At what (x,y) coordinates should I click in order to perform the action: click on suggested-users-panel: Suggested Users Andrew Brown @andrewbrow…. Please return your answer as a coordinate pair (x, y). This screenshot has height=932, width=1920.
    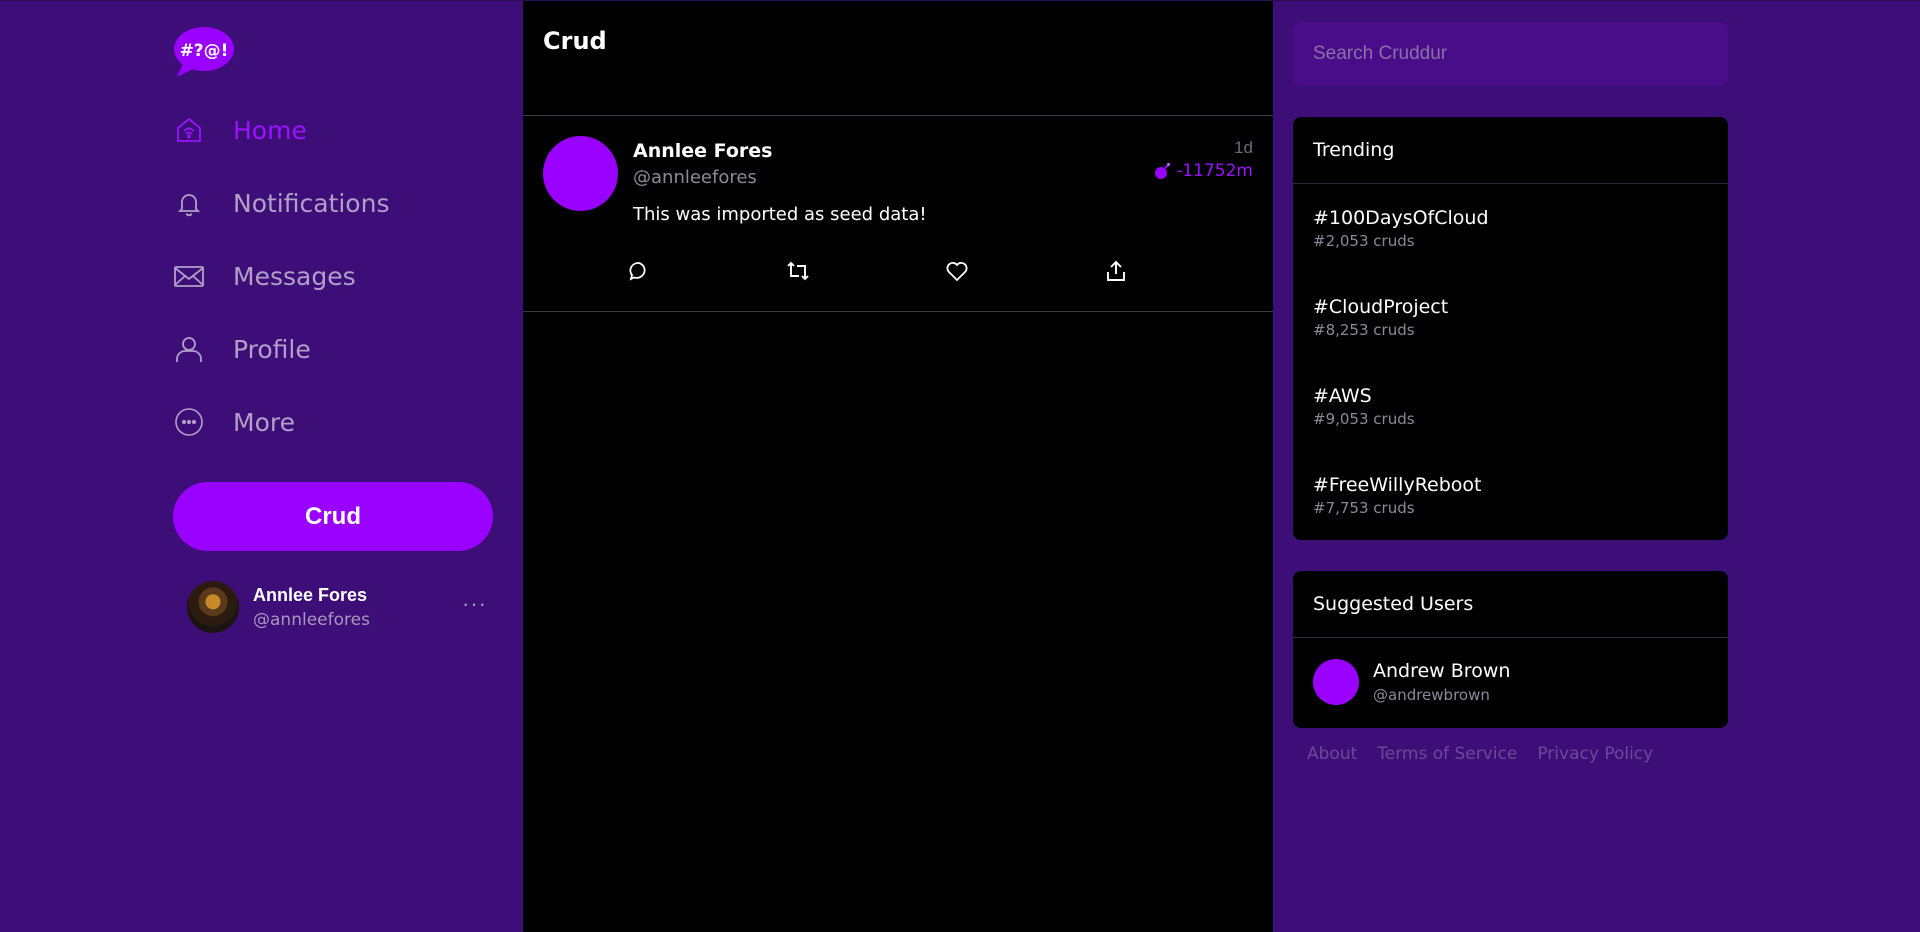
    Looking at the image, I should click on (1510, 649).